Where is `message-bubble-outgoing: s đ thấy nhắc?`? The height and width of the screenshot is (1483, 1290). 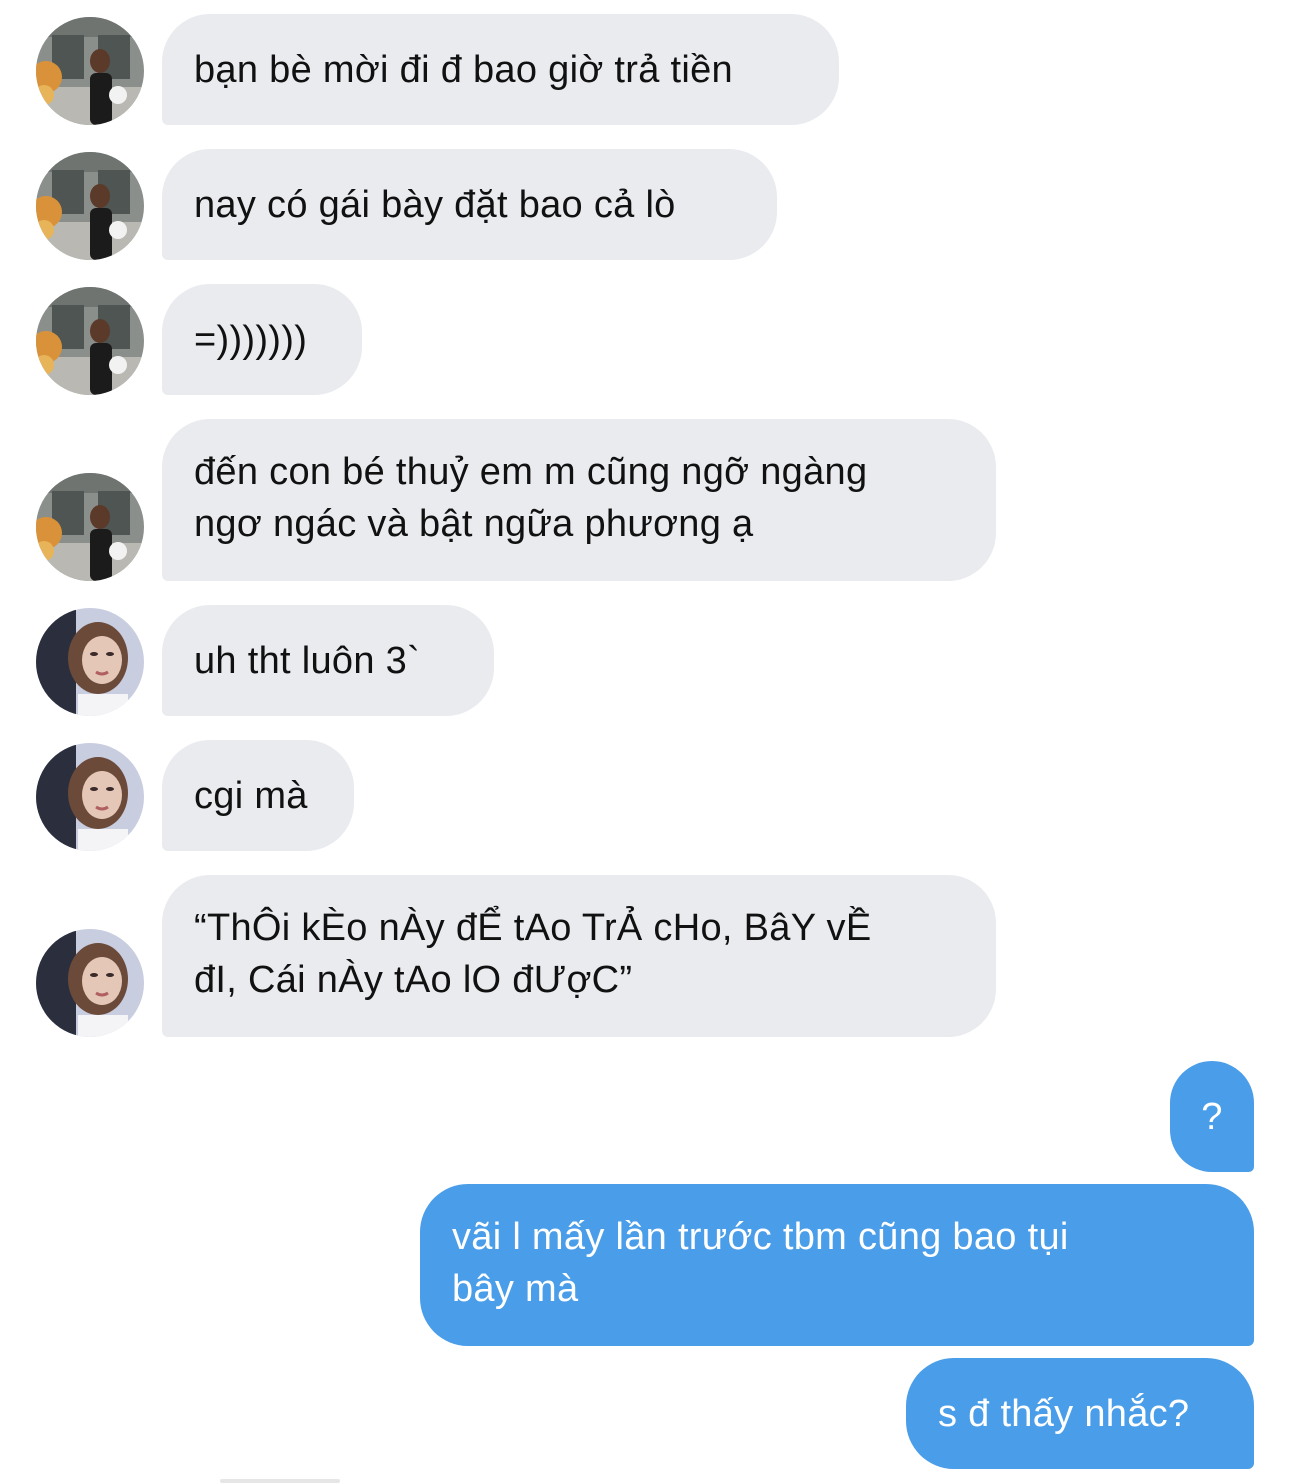
message-bubble-outgoing: s đ thấy nhắc? is located at coordinates (1080, 1413).